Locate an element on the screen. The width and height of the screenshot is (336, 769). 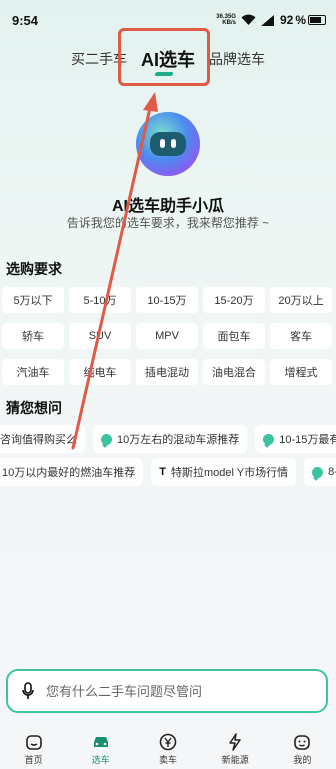
chip-price-15-20w: 15-20万 is located at coordinates (234, 300).